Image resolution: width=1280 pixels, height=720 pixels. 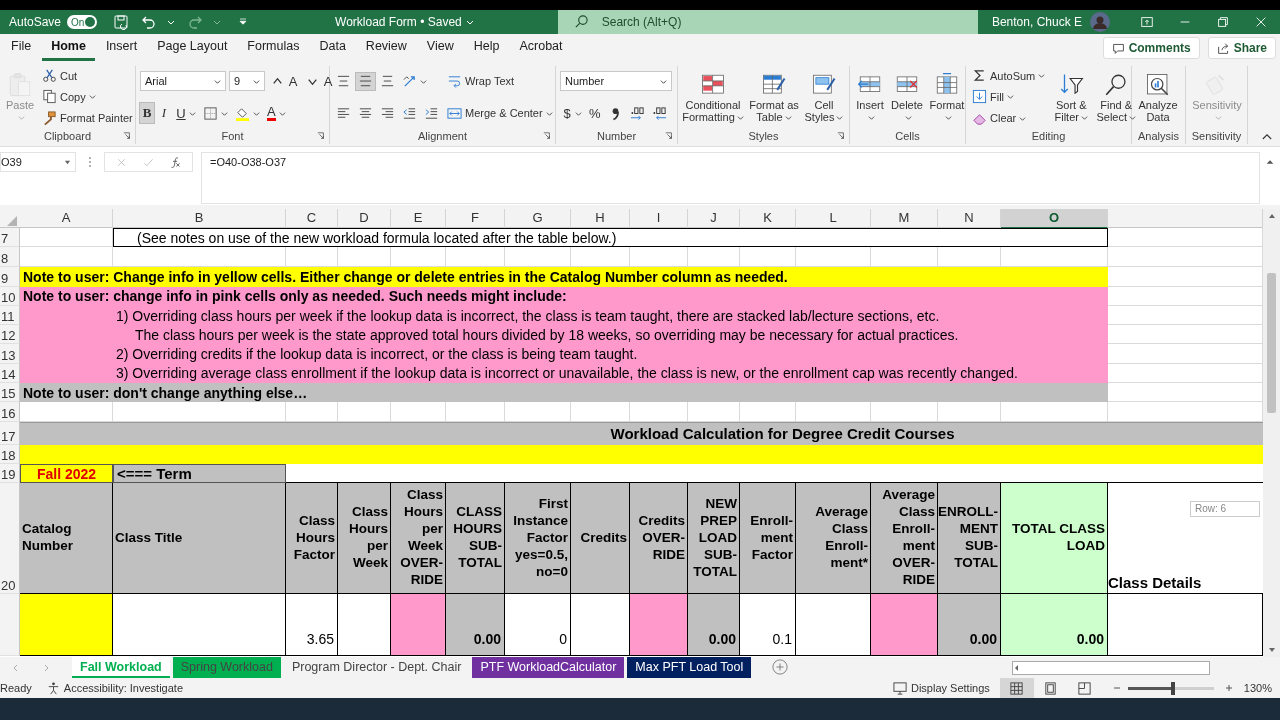 I want to click on row-header: 12, so click(x=10, y=335).